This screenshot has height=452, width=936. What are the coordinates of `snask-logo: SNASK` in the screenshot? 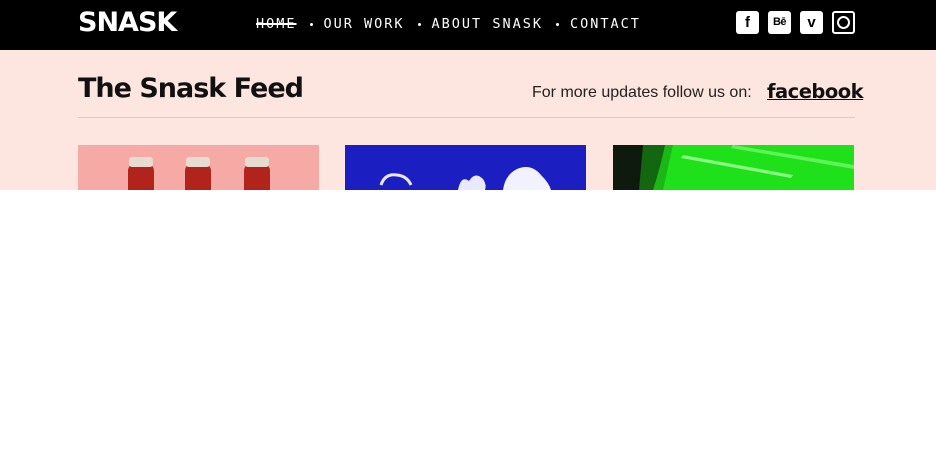 It's located at (127, 23).